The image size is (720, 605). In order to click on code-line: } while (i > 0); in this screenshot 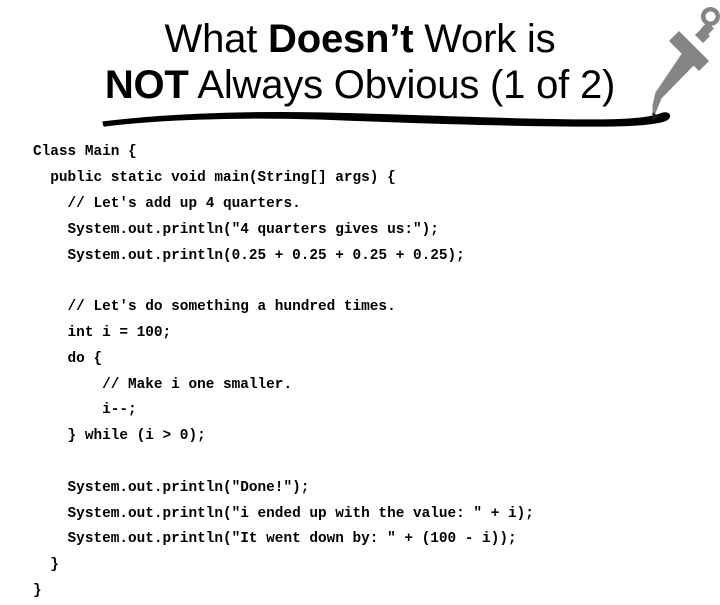, I will do `click(119, 436)`.